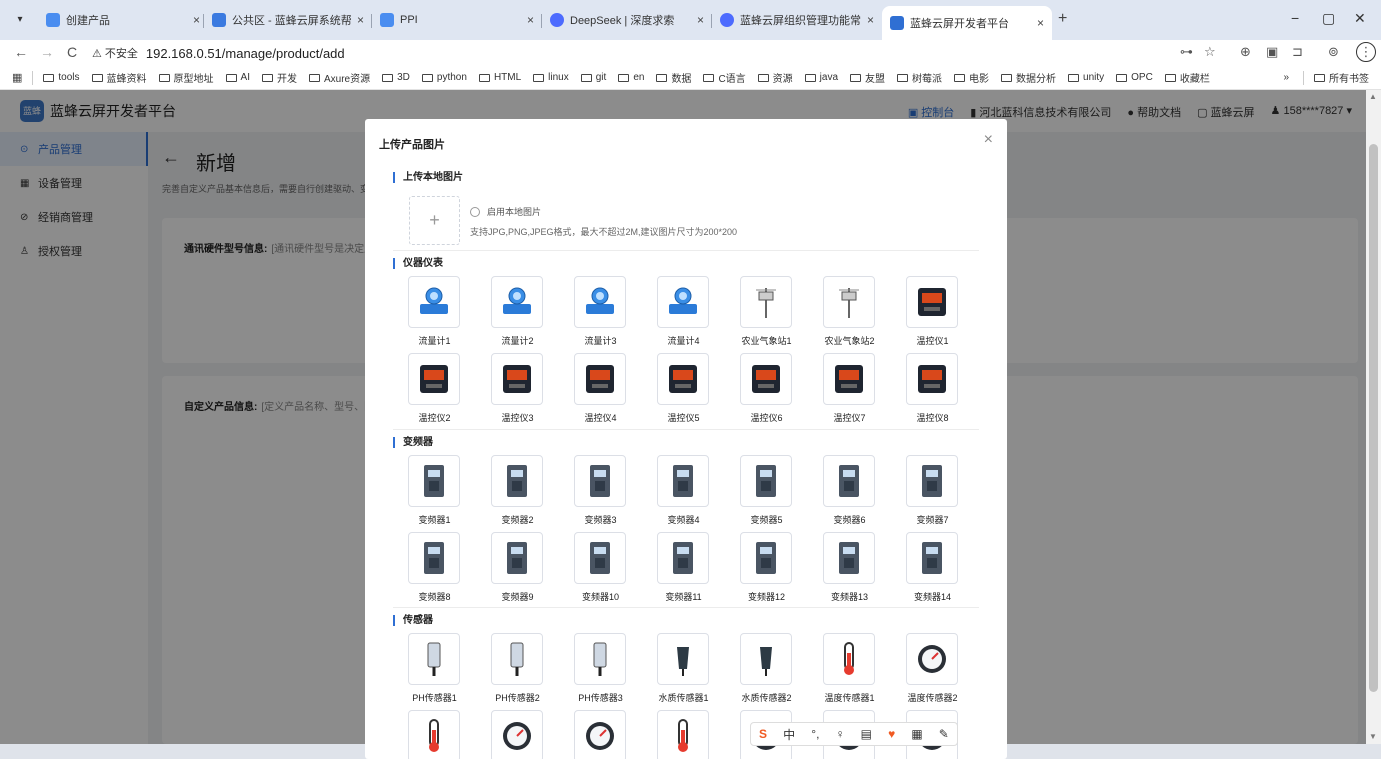 The width and height of the screenshot is (1381, 759). What do you see at coordinates (517, 671) in the screenshot?
I see `product-image-option: PH传感器2` at bounding box center [517, 671].